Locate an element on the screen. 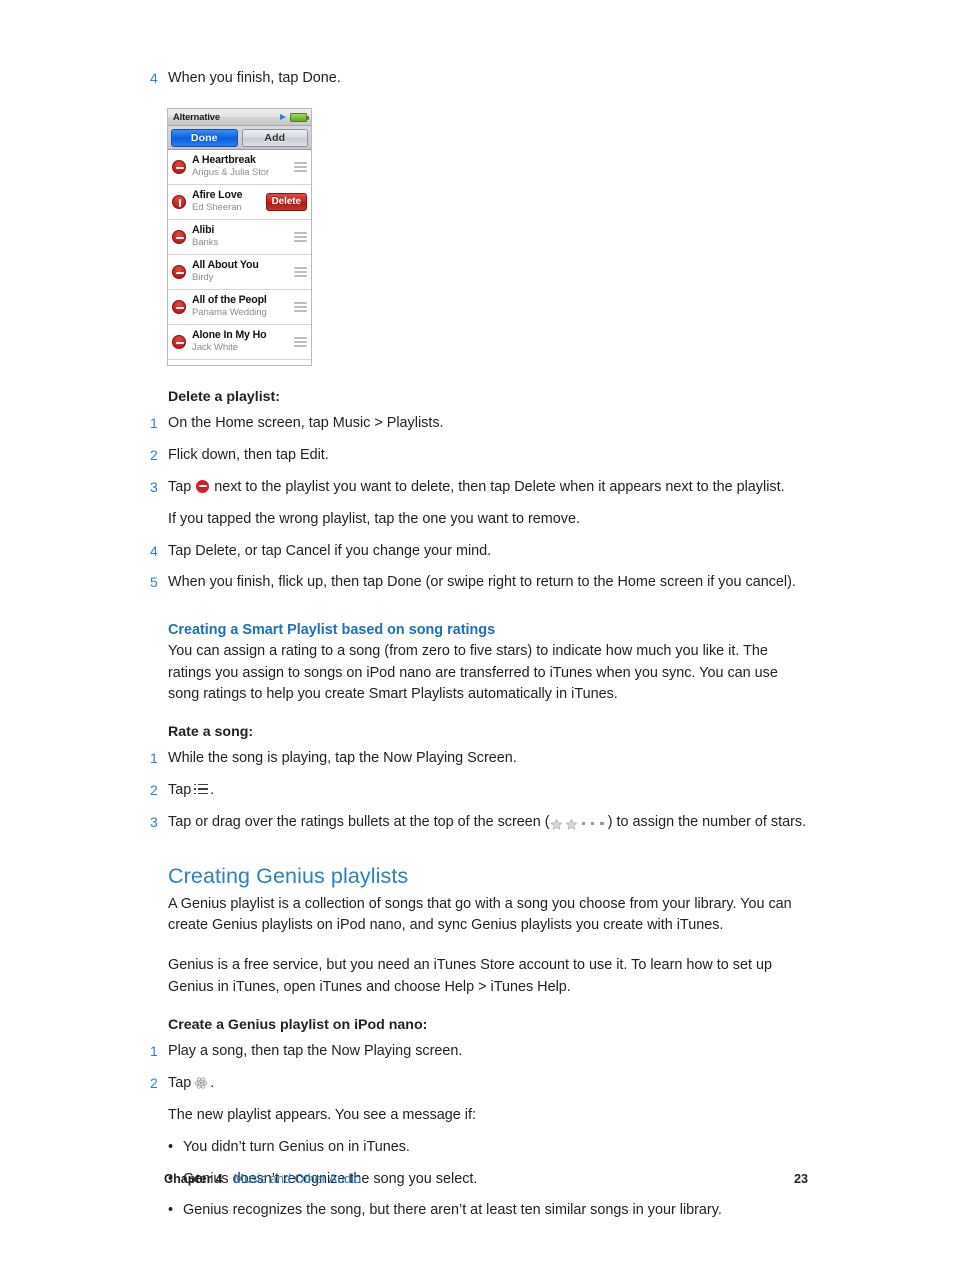  song-meta: All About You Birdy is located at coordinates (241, 272).